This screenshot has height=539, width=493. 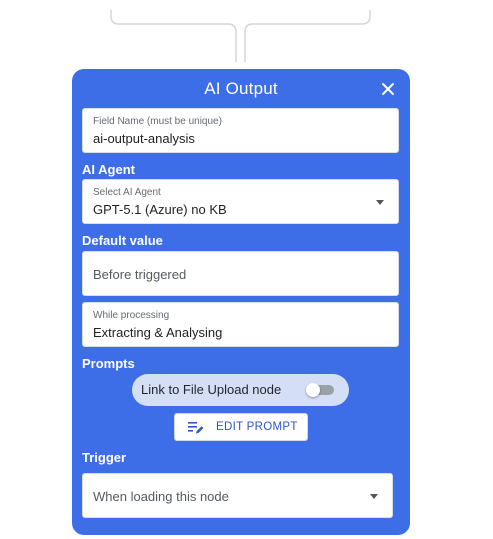 What do you see at coordinates (108, 363) in the screenshot?
I see `prompts-heading: Prompts` at bounding box center [108, 363].